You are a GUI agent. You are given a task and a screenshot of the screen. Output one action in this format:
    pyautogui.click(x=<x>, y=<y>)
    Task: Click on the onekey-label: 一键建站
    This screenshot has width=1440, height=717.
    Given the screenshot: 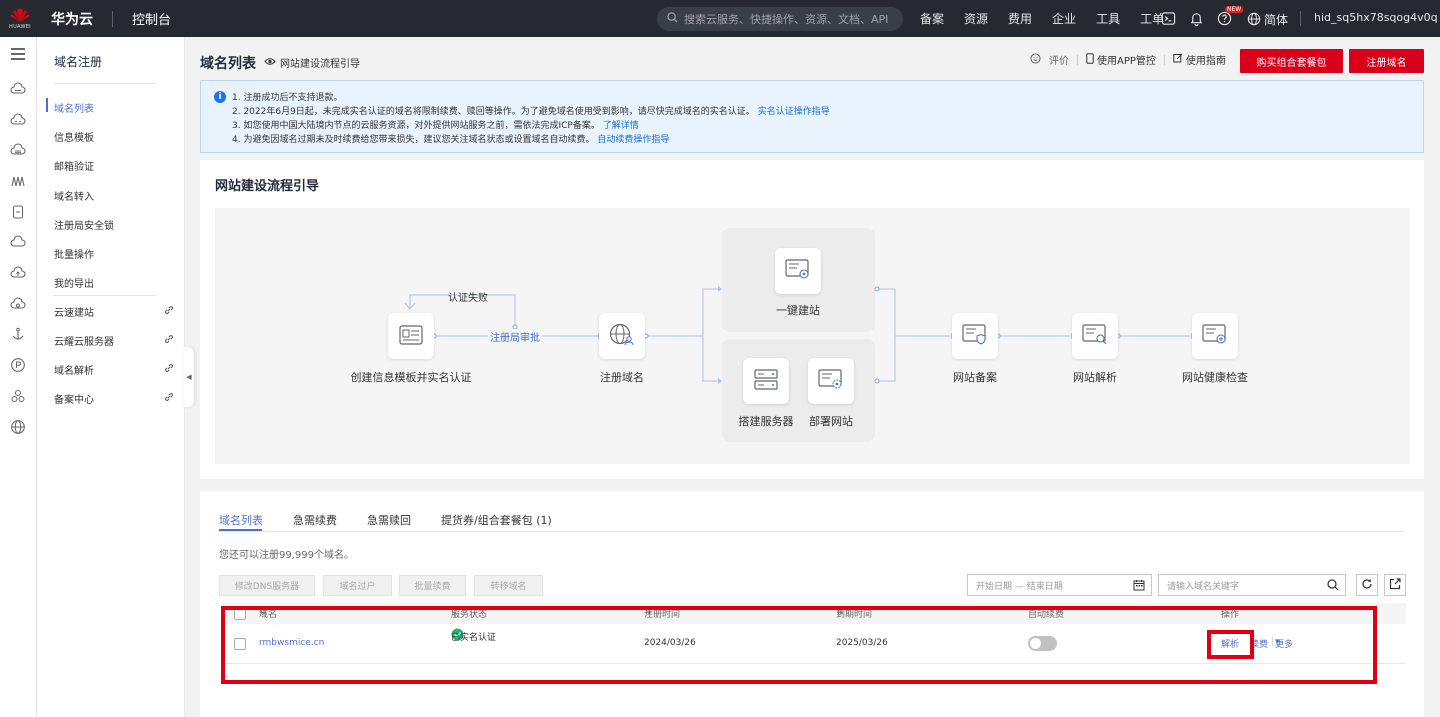 What is the action you would take?
    pyautogui.click(x=798, y=310)
    